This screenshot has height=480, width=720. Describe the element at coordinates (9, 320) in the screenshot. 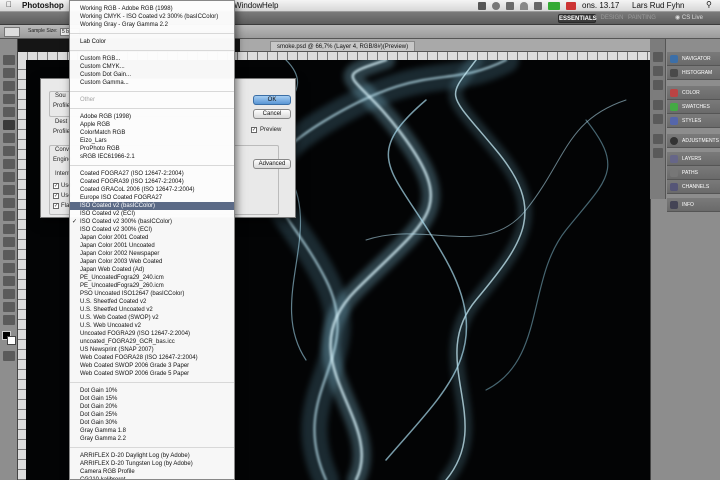

I see `zoom-tool-icon` at that location.